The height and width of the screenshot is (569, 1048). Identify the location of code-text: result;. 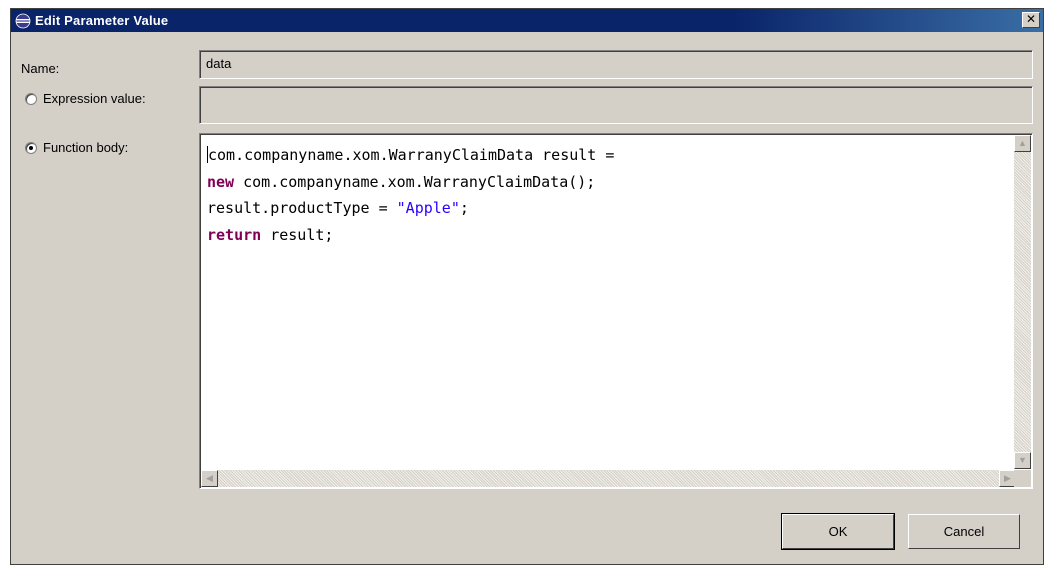
(297, 234).